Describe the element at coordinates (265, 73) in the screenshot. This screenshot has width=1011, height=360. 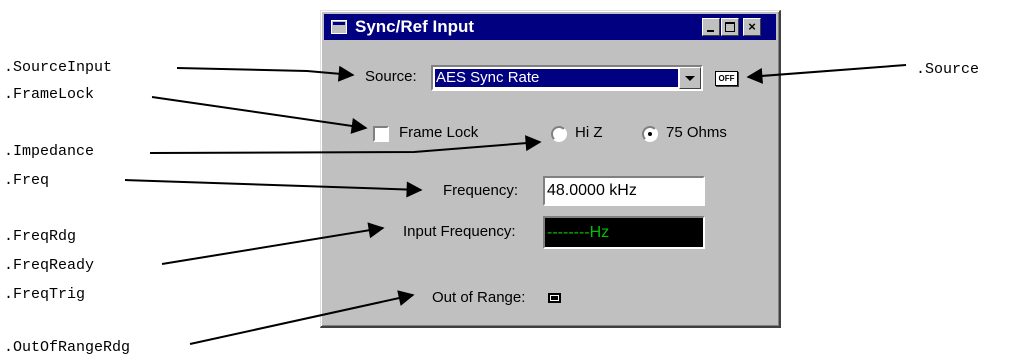
I see `arrow-source-input` at that location.